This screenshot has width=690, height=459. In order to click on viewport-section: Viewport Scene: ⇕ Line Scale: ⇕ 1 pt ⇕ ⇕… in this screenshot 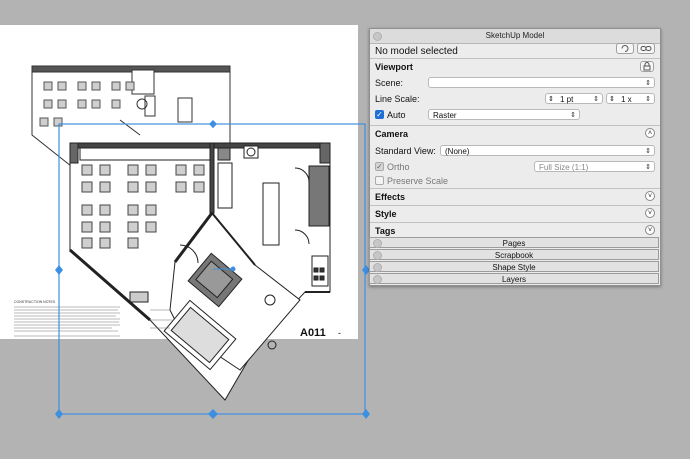, I will do `click(515, 91)`.